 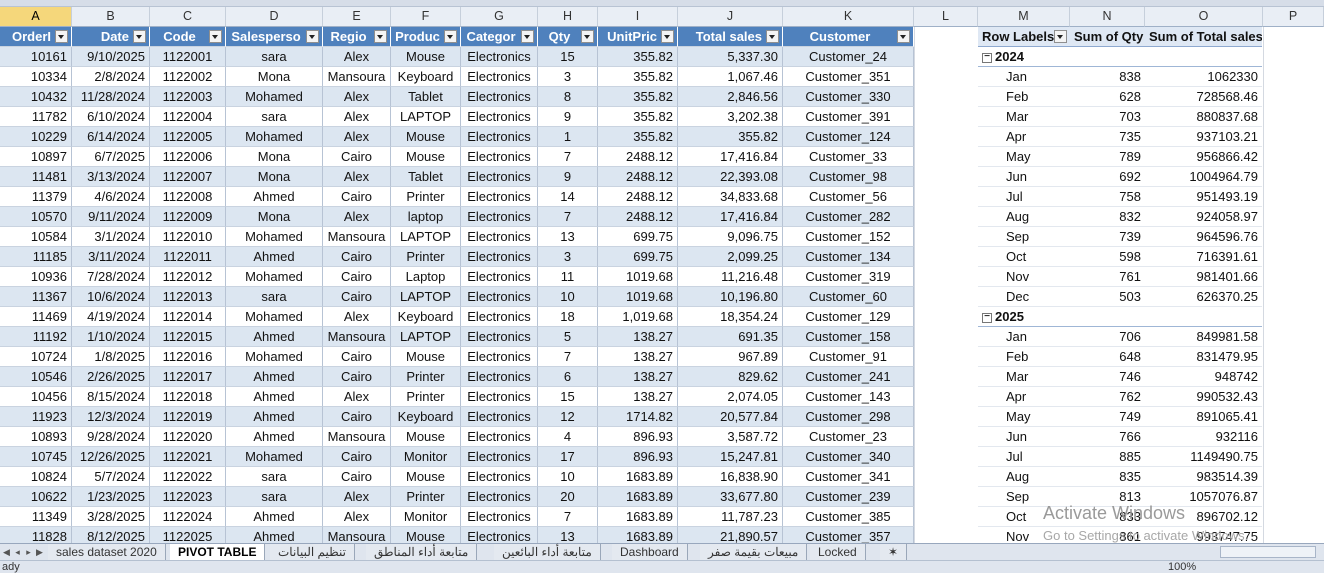 I want to click on table-cell: Printer, so click(x=426, y=497).